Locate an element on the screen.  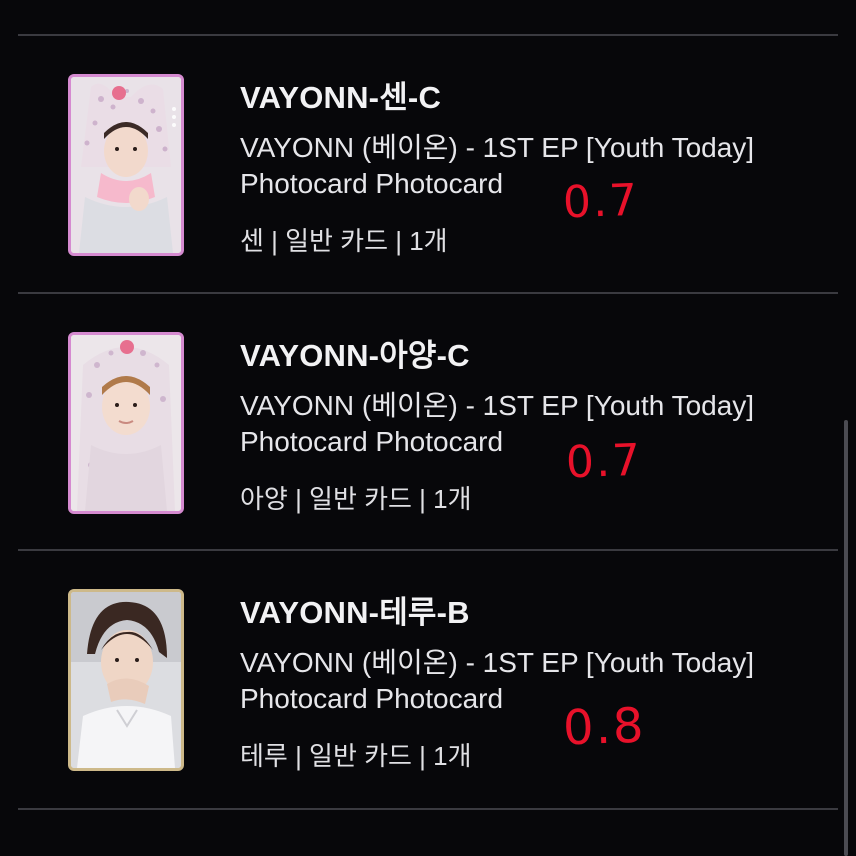
item-meta: 아양 | 일반 카드 | 1개 is located at coordinates (356, 499).